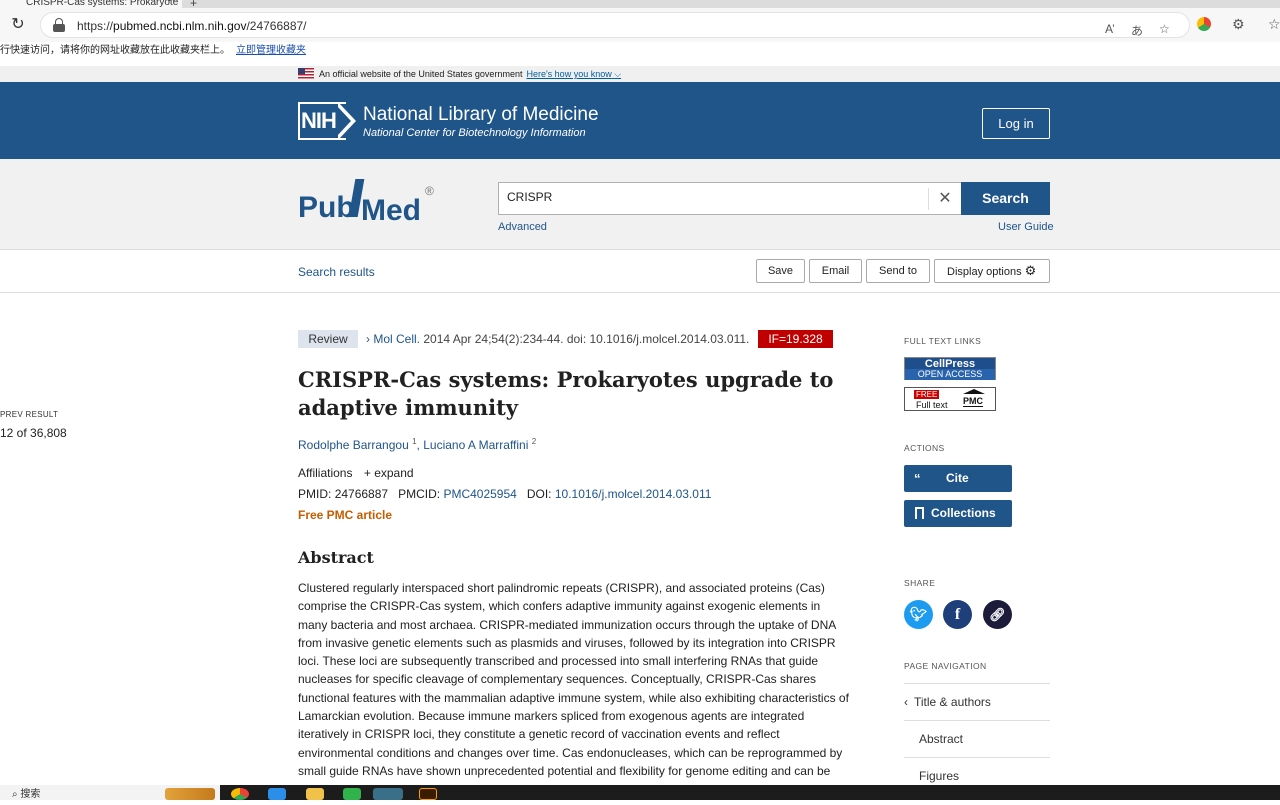 Image resolution: width=1280 pixels, height=805 pixels. I want to click on pmid-label: PMID:, so click(315, 494).